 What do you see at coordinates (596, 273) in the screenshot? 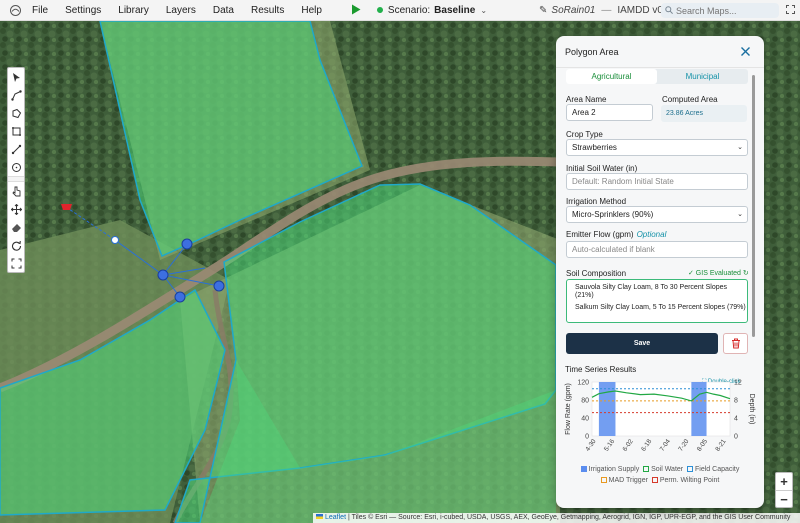
I see `soil-composition-label: Soil Composition` at bounding box center [596, 273].